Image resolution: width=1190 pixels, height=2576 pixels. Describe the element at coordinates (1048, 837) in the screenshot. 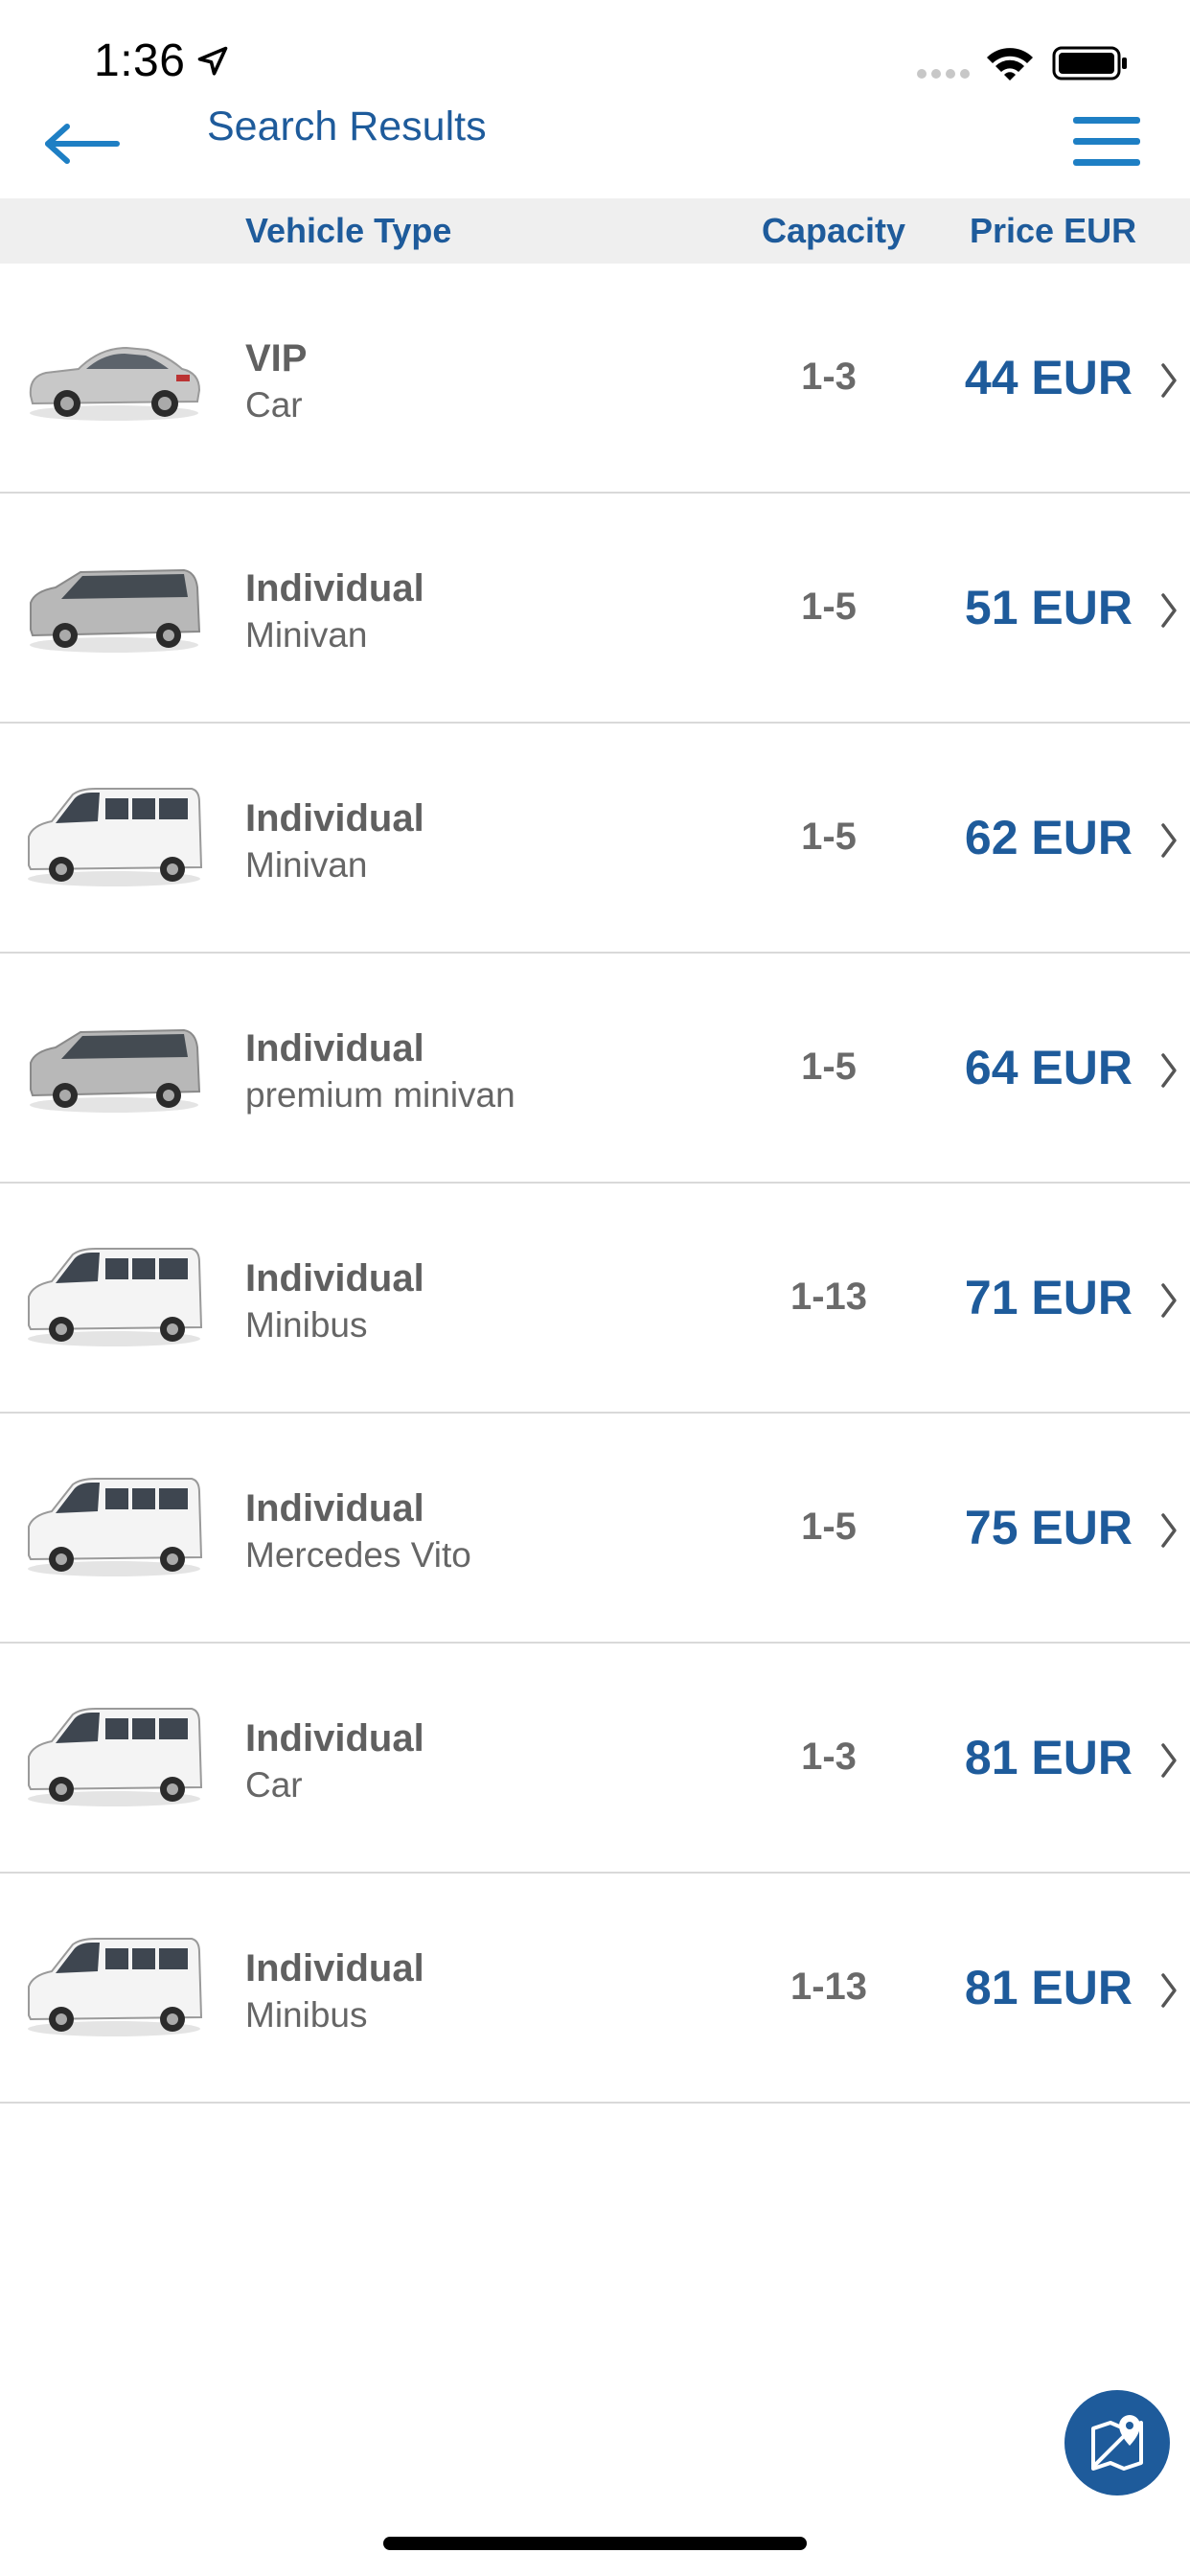

I see `vehicle-price: 62 EUR` at that location.